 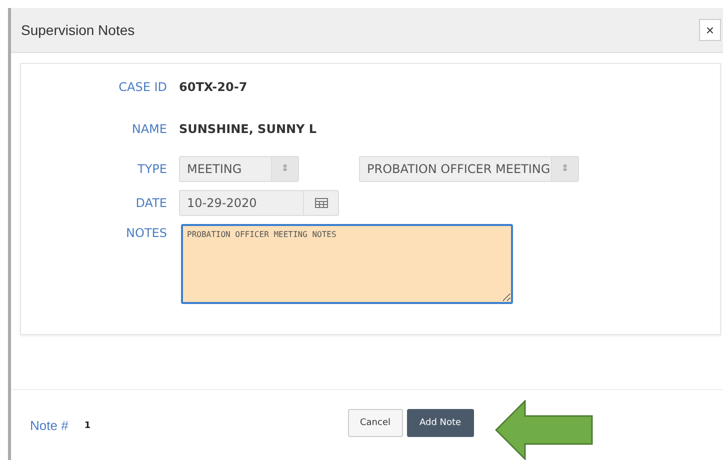 What do you see at coordinates (248, 129) in the screenshot?
I see `name-value: SUNSHINE, SUNNY L` at bounding box center [248, 129].